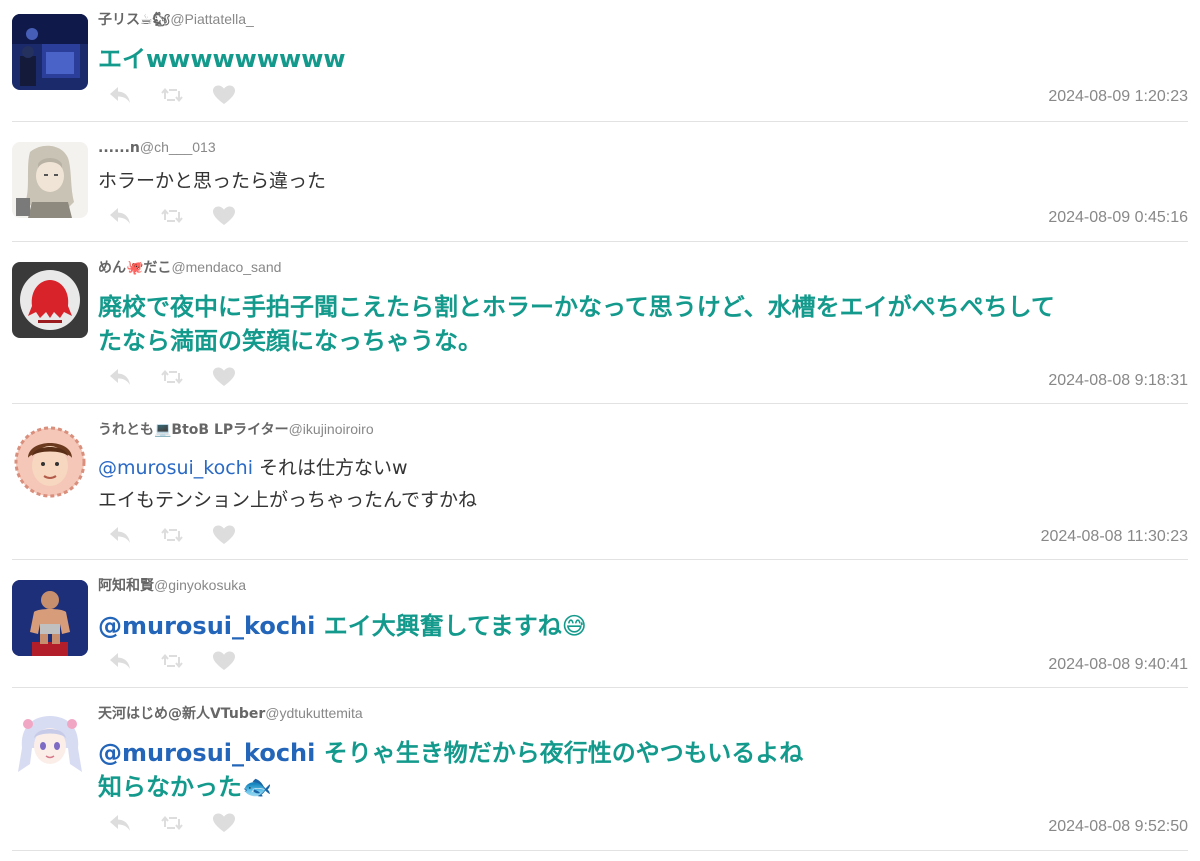 This screenshot has width=1200, height=861. I want to click on user-handle: @ikujinoiroiro, so click(331, 429).